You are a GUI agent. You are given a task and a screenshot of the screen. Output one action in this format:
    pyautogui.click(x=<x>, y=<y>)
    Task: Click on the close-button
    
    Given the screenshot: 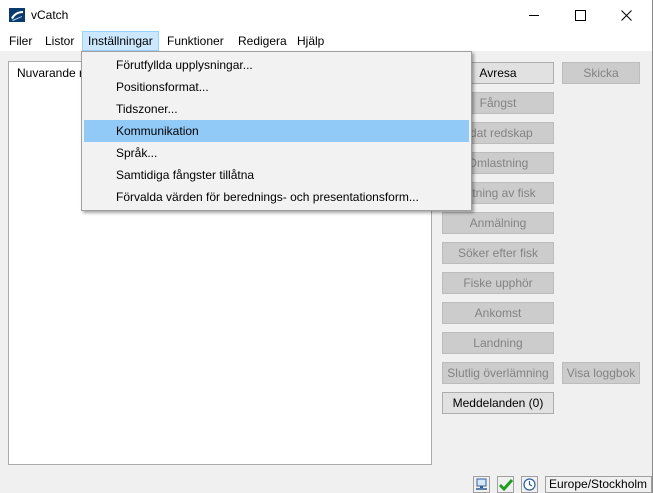 What is the action you would take?
    pyautogui.click(x=626, y=15)
    